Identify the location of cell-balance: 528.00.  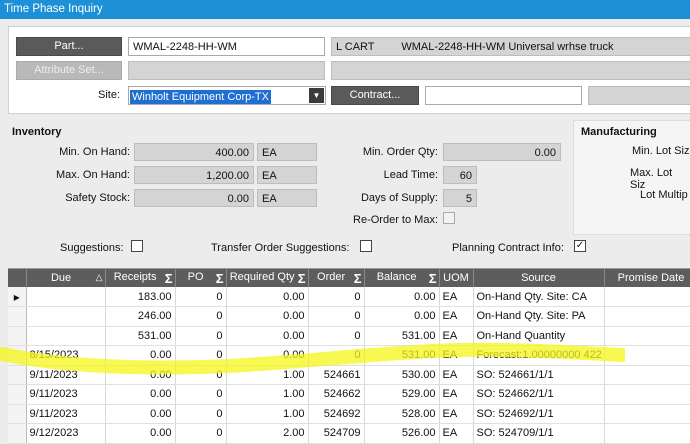
(402, 414).